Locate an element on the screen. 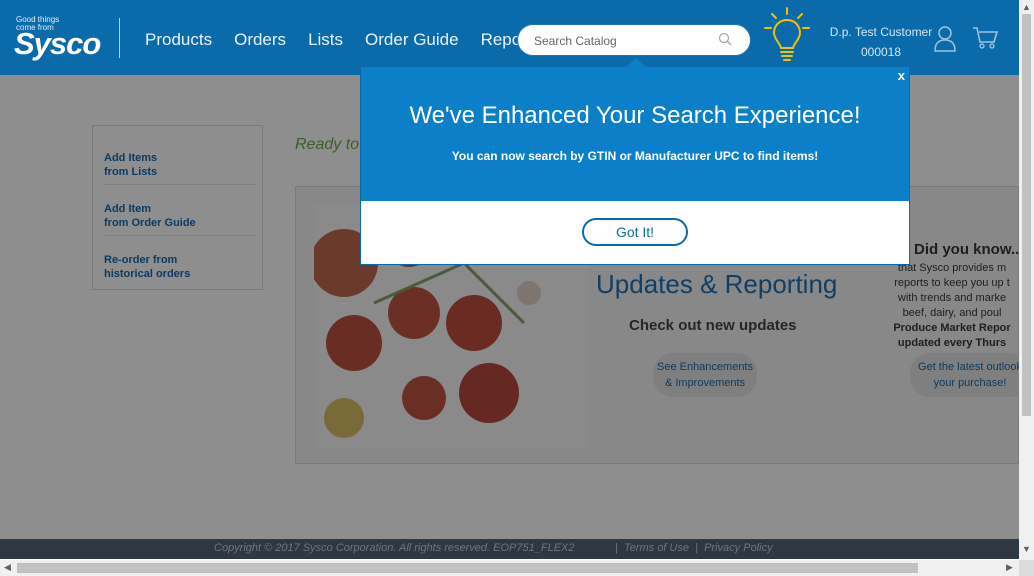  nav-lists: Lists is located at coordinates (325, 40).